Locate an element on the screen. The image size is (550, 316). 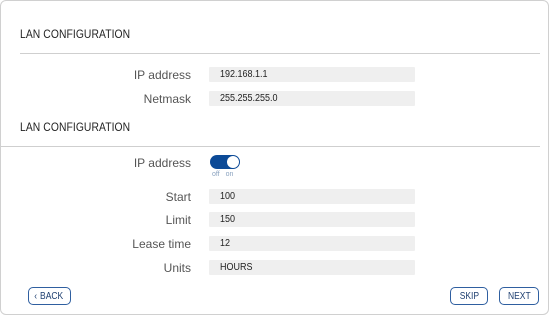
units-label: Units is located at coordinates (177, 268).